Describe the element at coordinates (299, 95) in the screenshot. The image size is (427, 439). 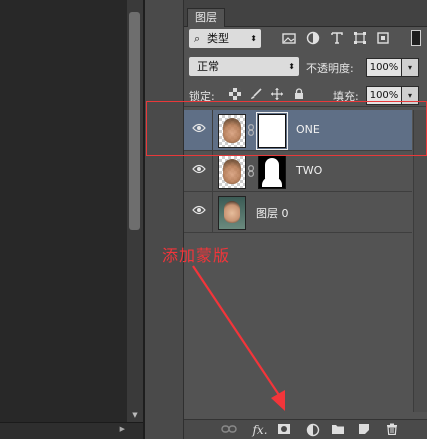
I see `lock-all-icon` at that location.